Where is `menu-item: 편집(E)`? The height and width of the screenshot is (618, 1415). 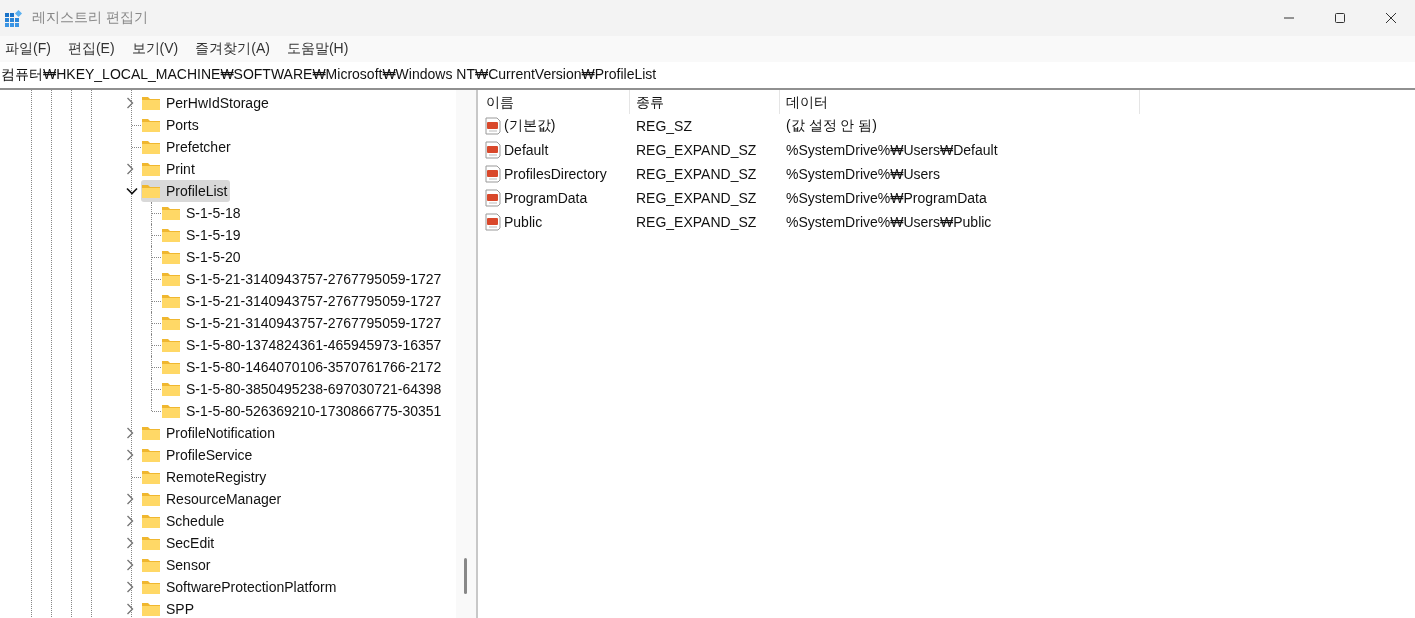
menu-item: 편집(E) is located at coordinates (88, 49).